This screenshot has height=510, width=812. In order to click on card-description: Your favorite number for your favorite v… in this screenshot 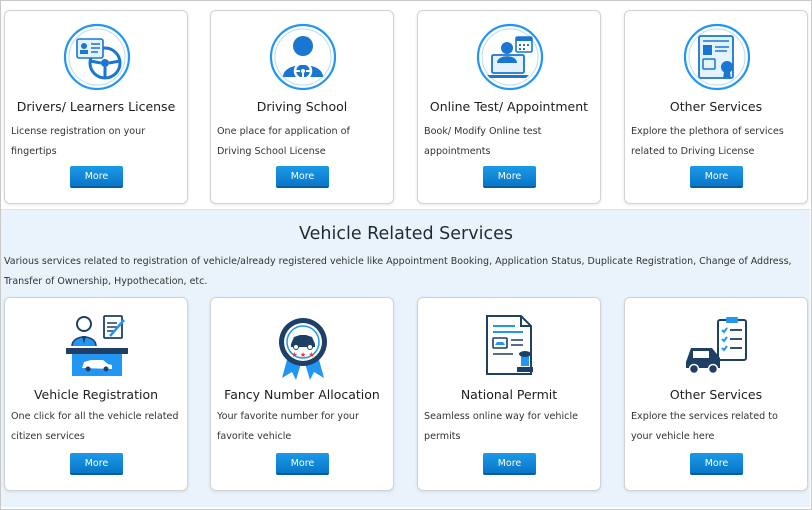, I will do `click(288, 426)`.